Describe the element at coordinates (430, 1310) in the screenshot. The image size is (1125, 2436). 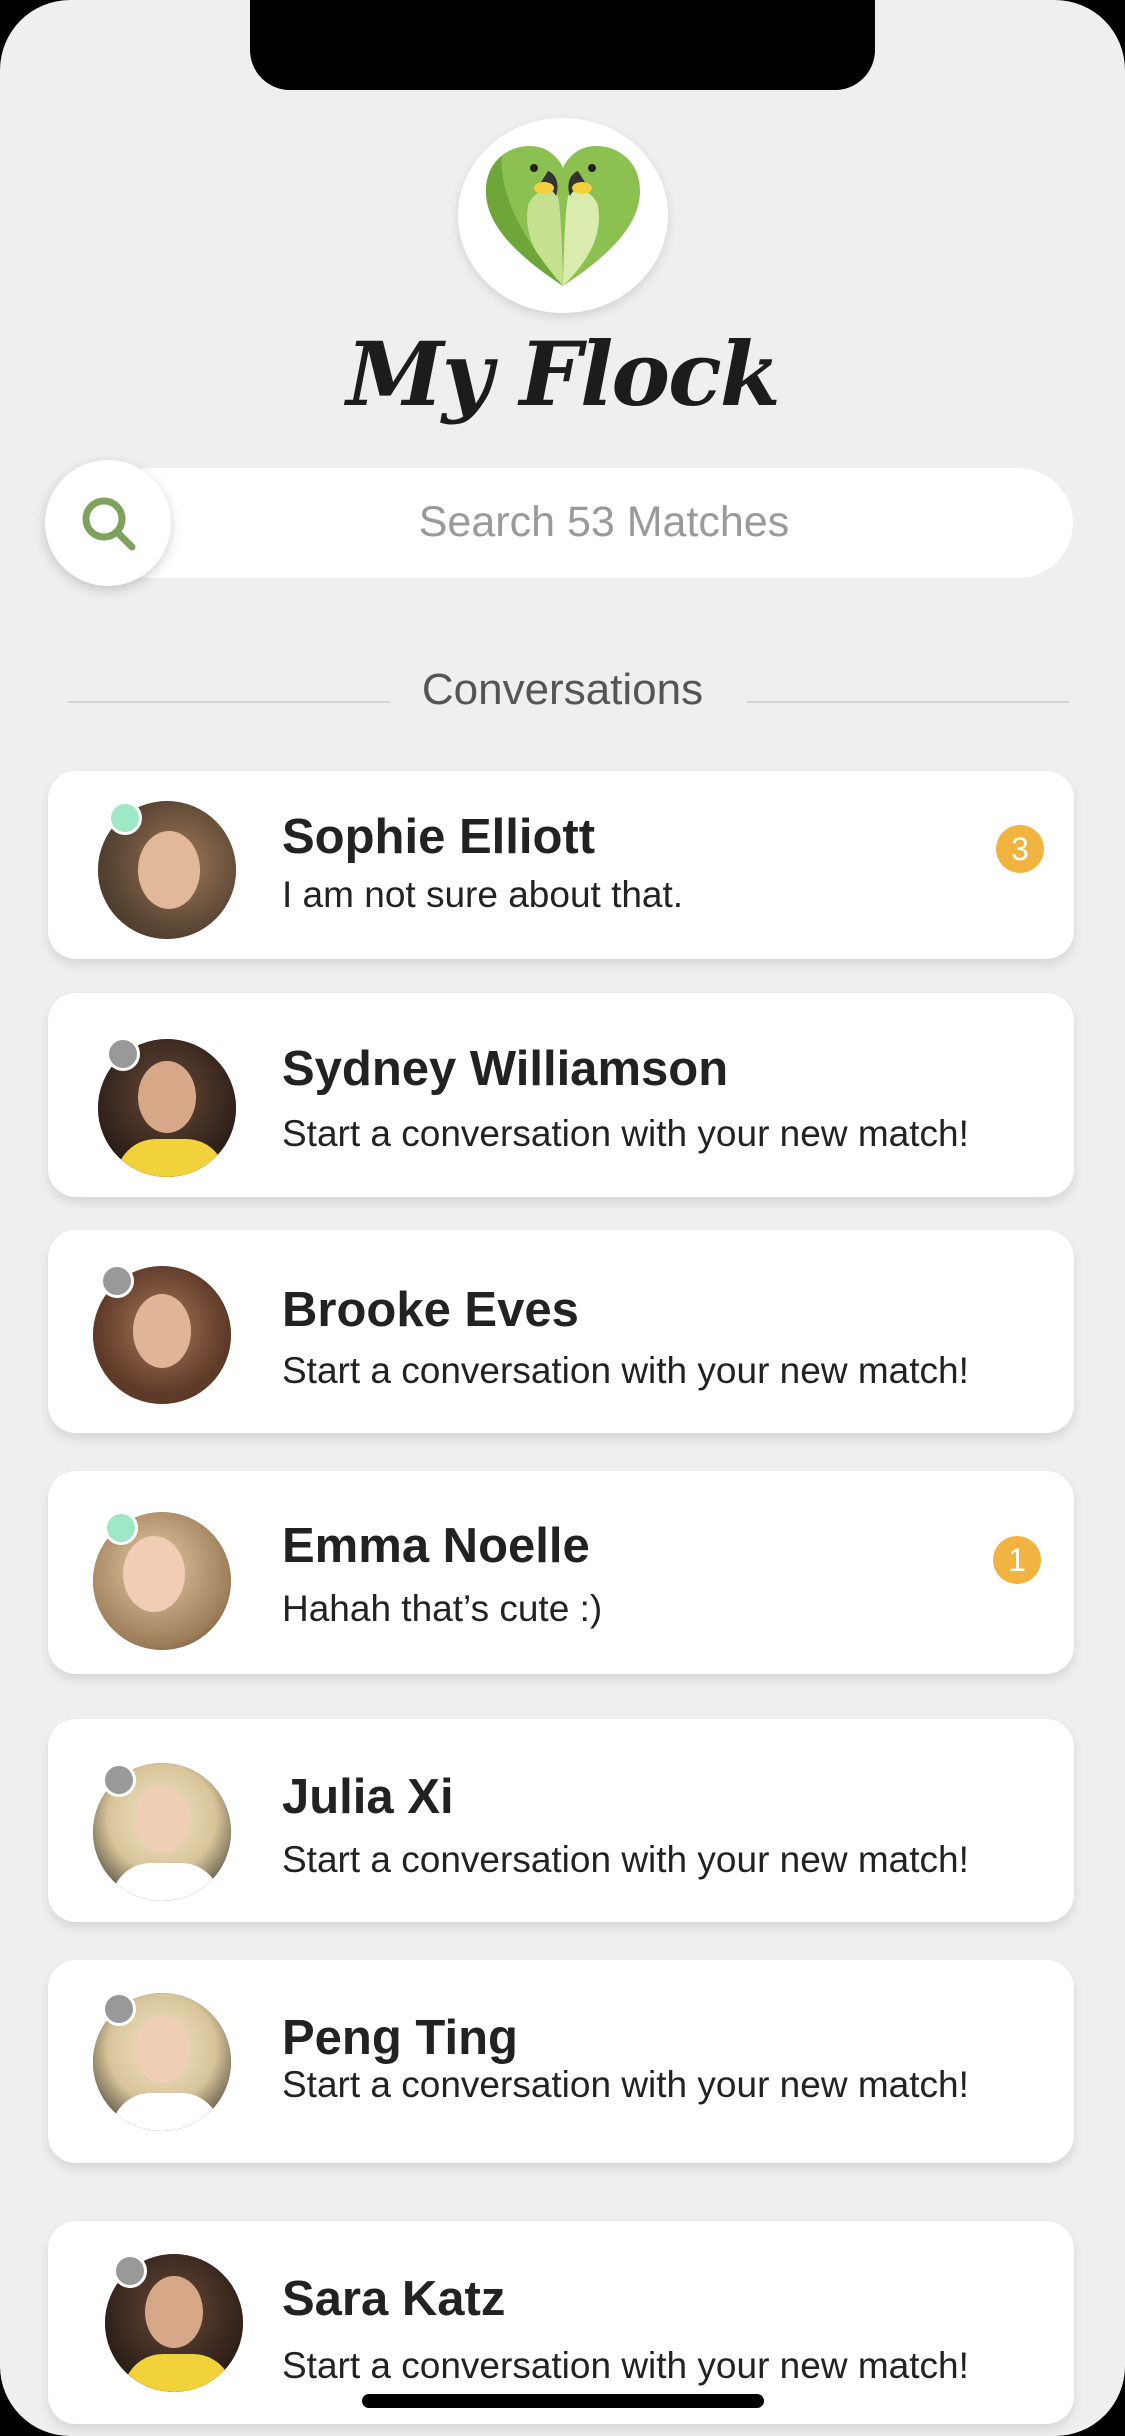
I see `contact-name: Brooke Eves` at that location.